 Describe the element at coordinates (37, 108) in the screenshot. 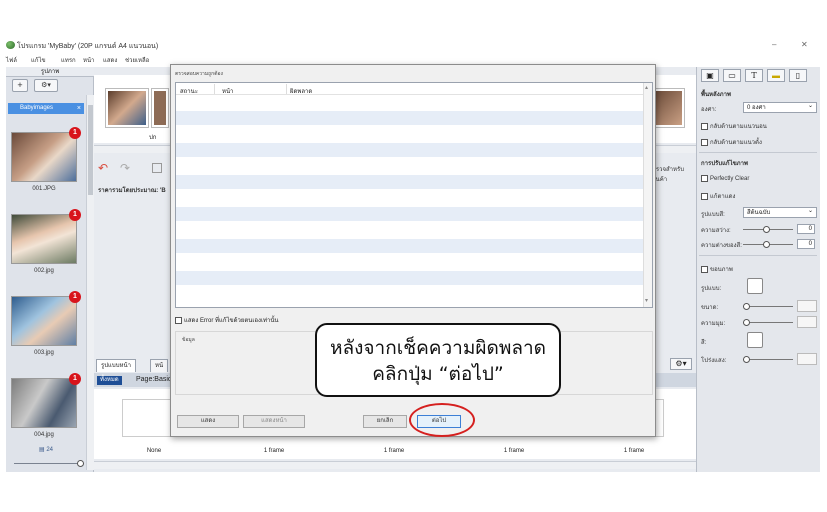

I see `album-tab-label: Babyimages` at that location.